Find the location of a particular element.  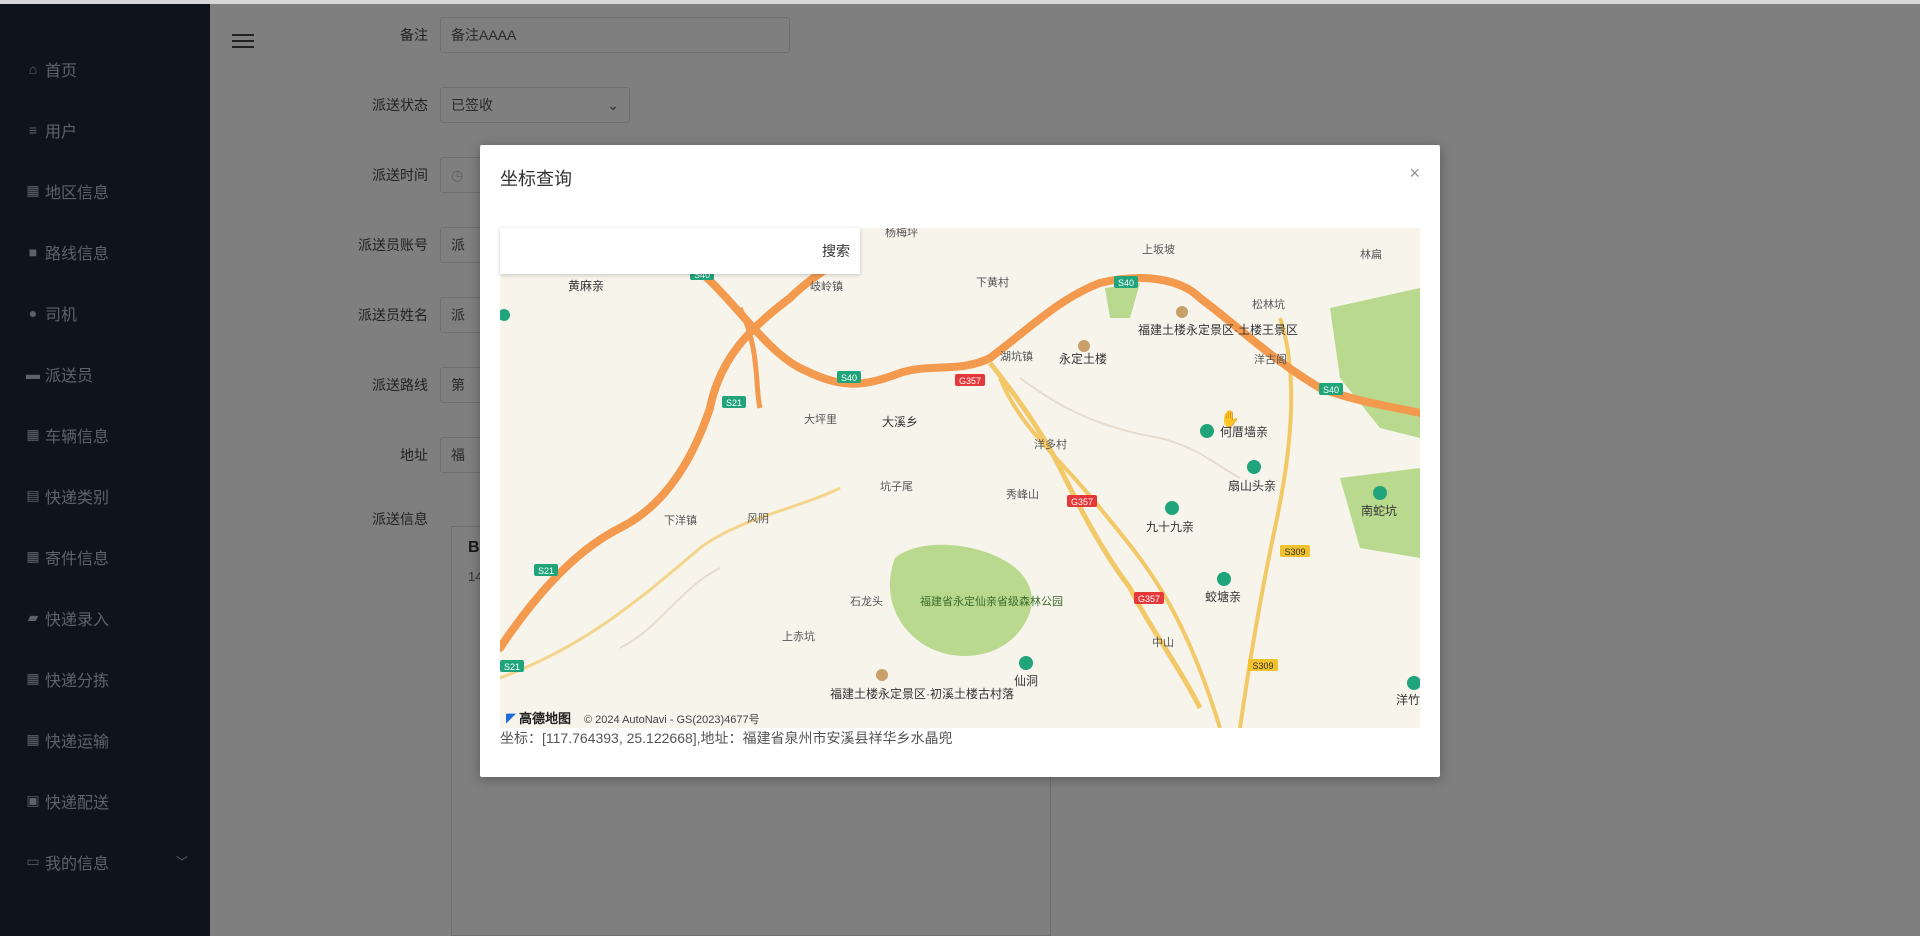

map-label: 仙洞 is located at coordinates (1026, 681).